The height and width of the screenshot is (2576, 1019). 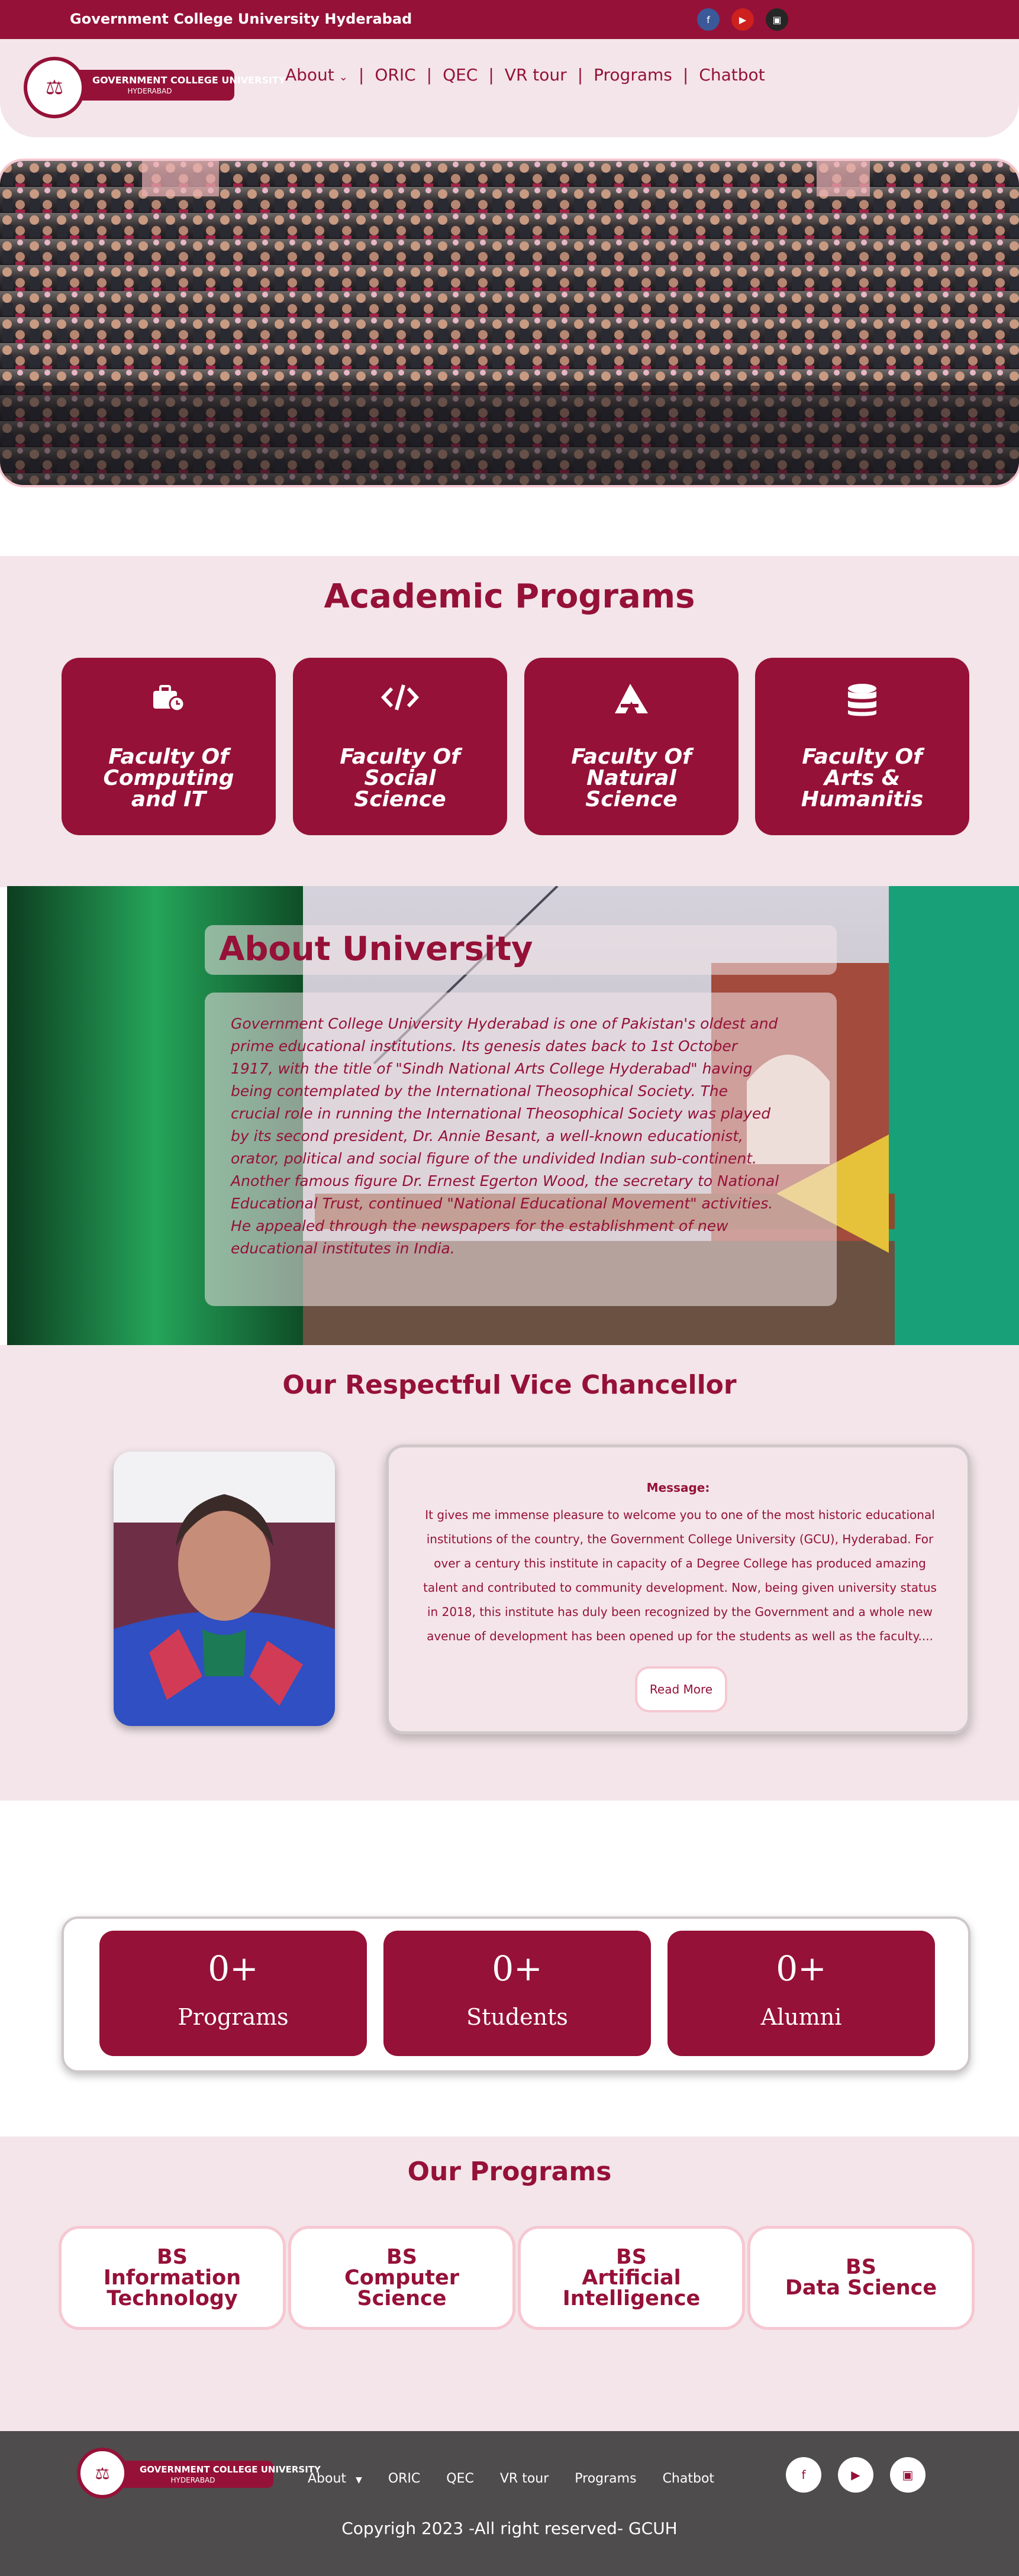 I want to click on letter-a-icon, so click(x=631, y=700).